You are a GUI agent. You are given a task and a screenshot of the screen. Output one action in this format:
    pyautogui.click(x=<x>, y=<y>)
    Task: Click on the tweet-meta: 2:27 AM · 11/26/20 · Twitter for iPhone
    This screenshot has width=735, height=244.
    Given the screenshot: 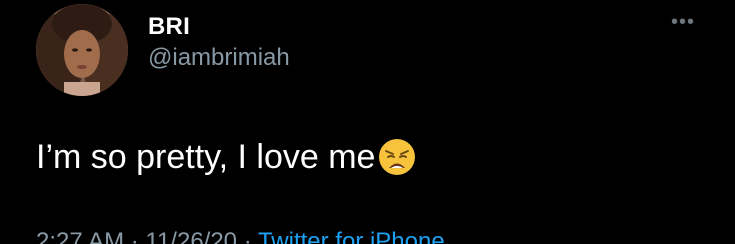 What is the action you would take?
    pyautogui.click(x=240, y=236)
    